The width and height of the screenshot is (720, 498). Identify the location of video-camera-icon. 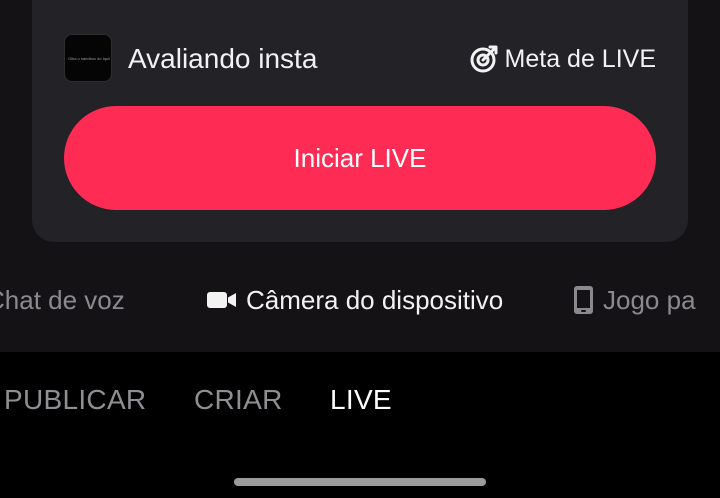
(221, 300).